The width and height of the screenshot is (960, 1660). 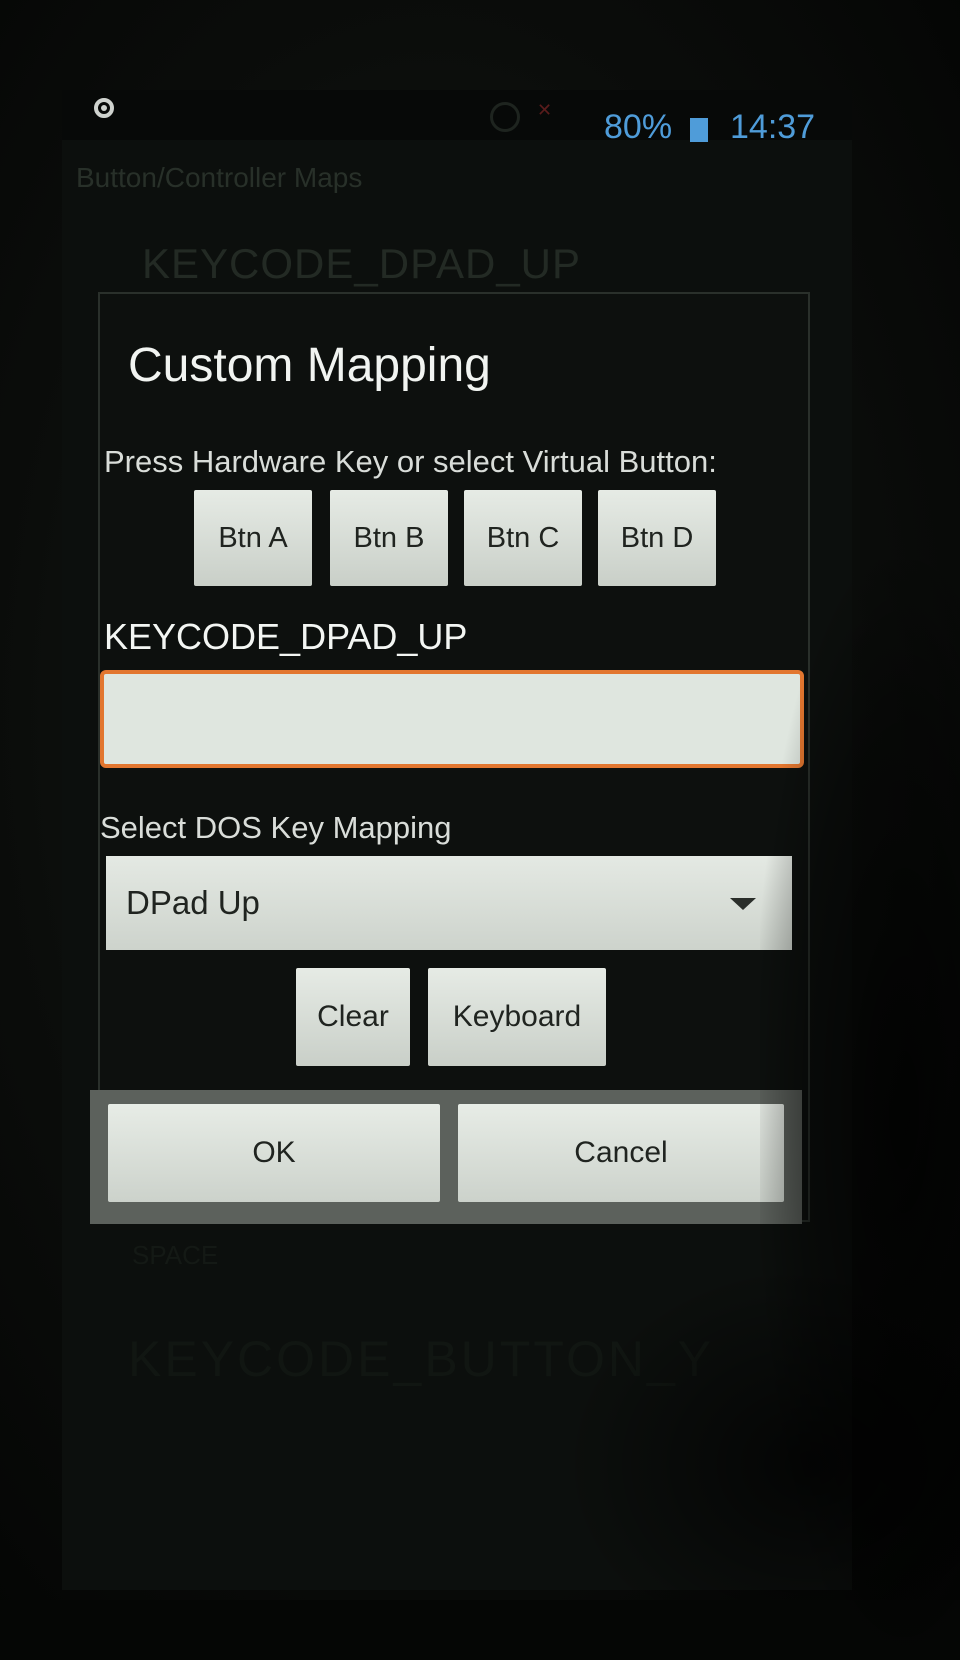 I want to click on dos-mapping-dropdown: DPad Up, so click(x=449, y=903).